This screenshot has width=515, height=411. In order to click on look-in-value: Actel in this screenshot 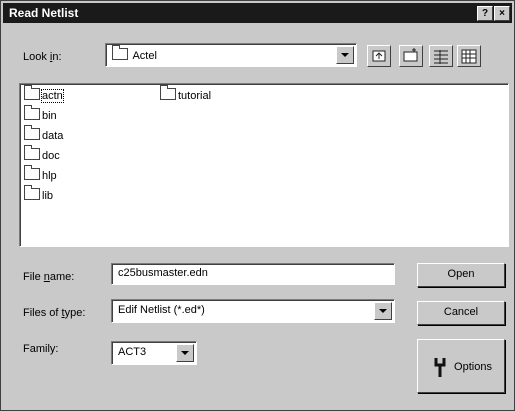, I will do `click(144, 56)`.